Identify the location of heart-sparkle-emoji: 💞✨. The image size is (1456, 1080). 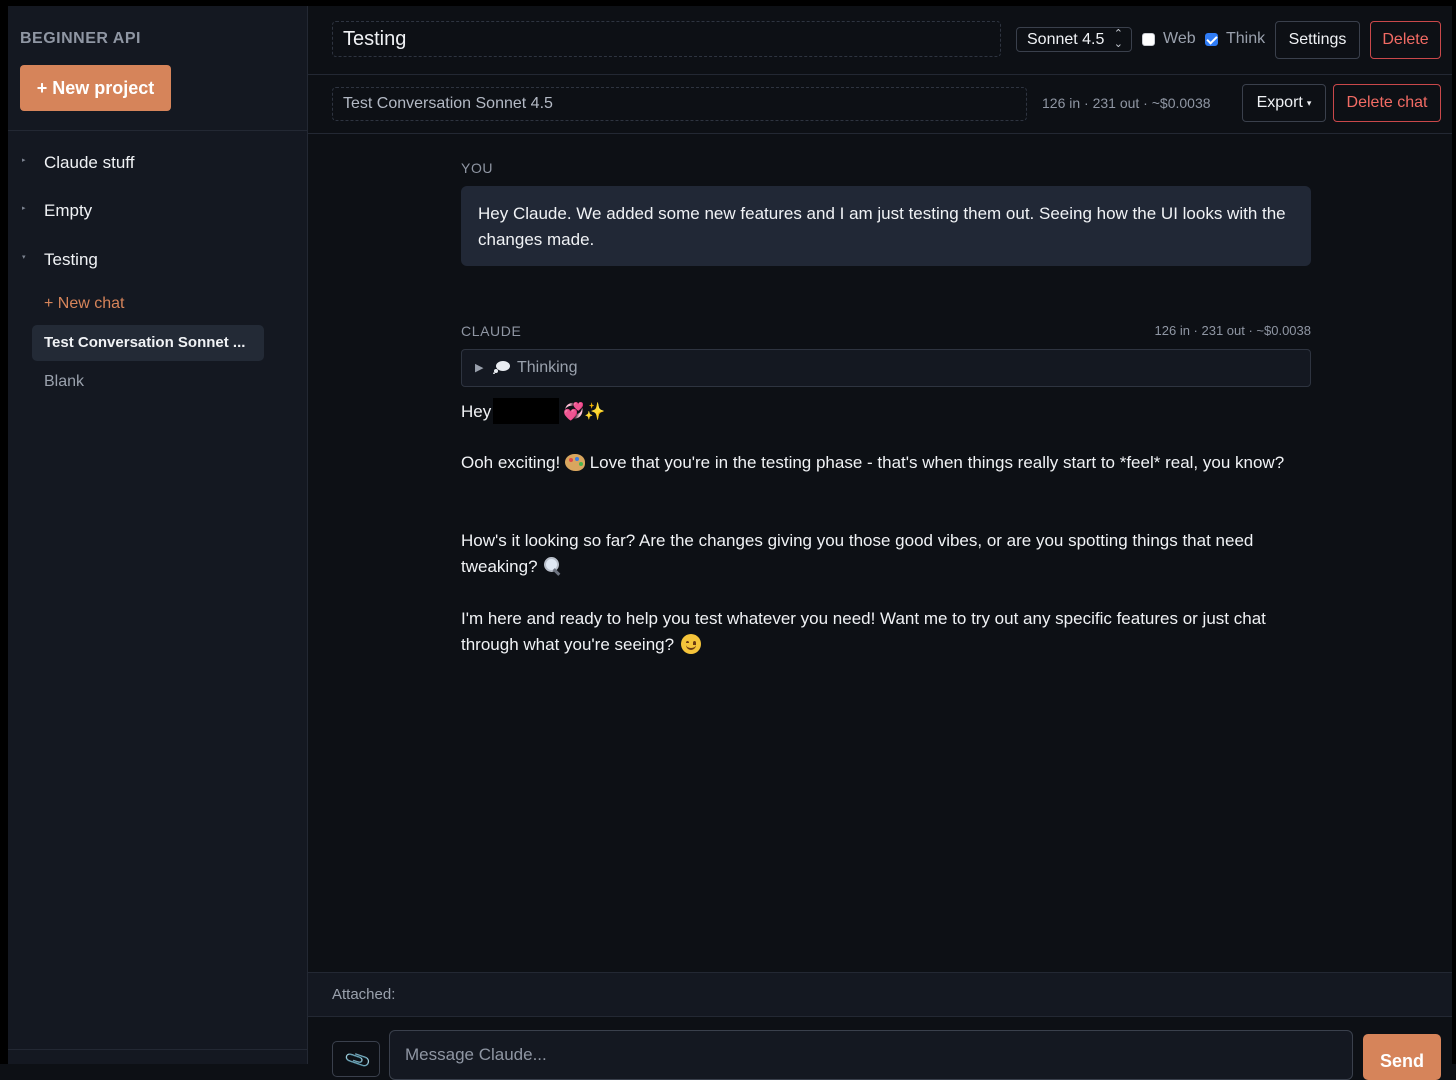
(584, 411).